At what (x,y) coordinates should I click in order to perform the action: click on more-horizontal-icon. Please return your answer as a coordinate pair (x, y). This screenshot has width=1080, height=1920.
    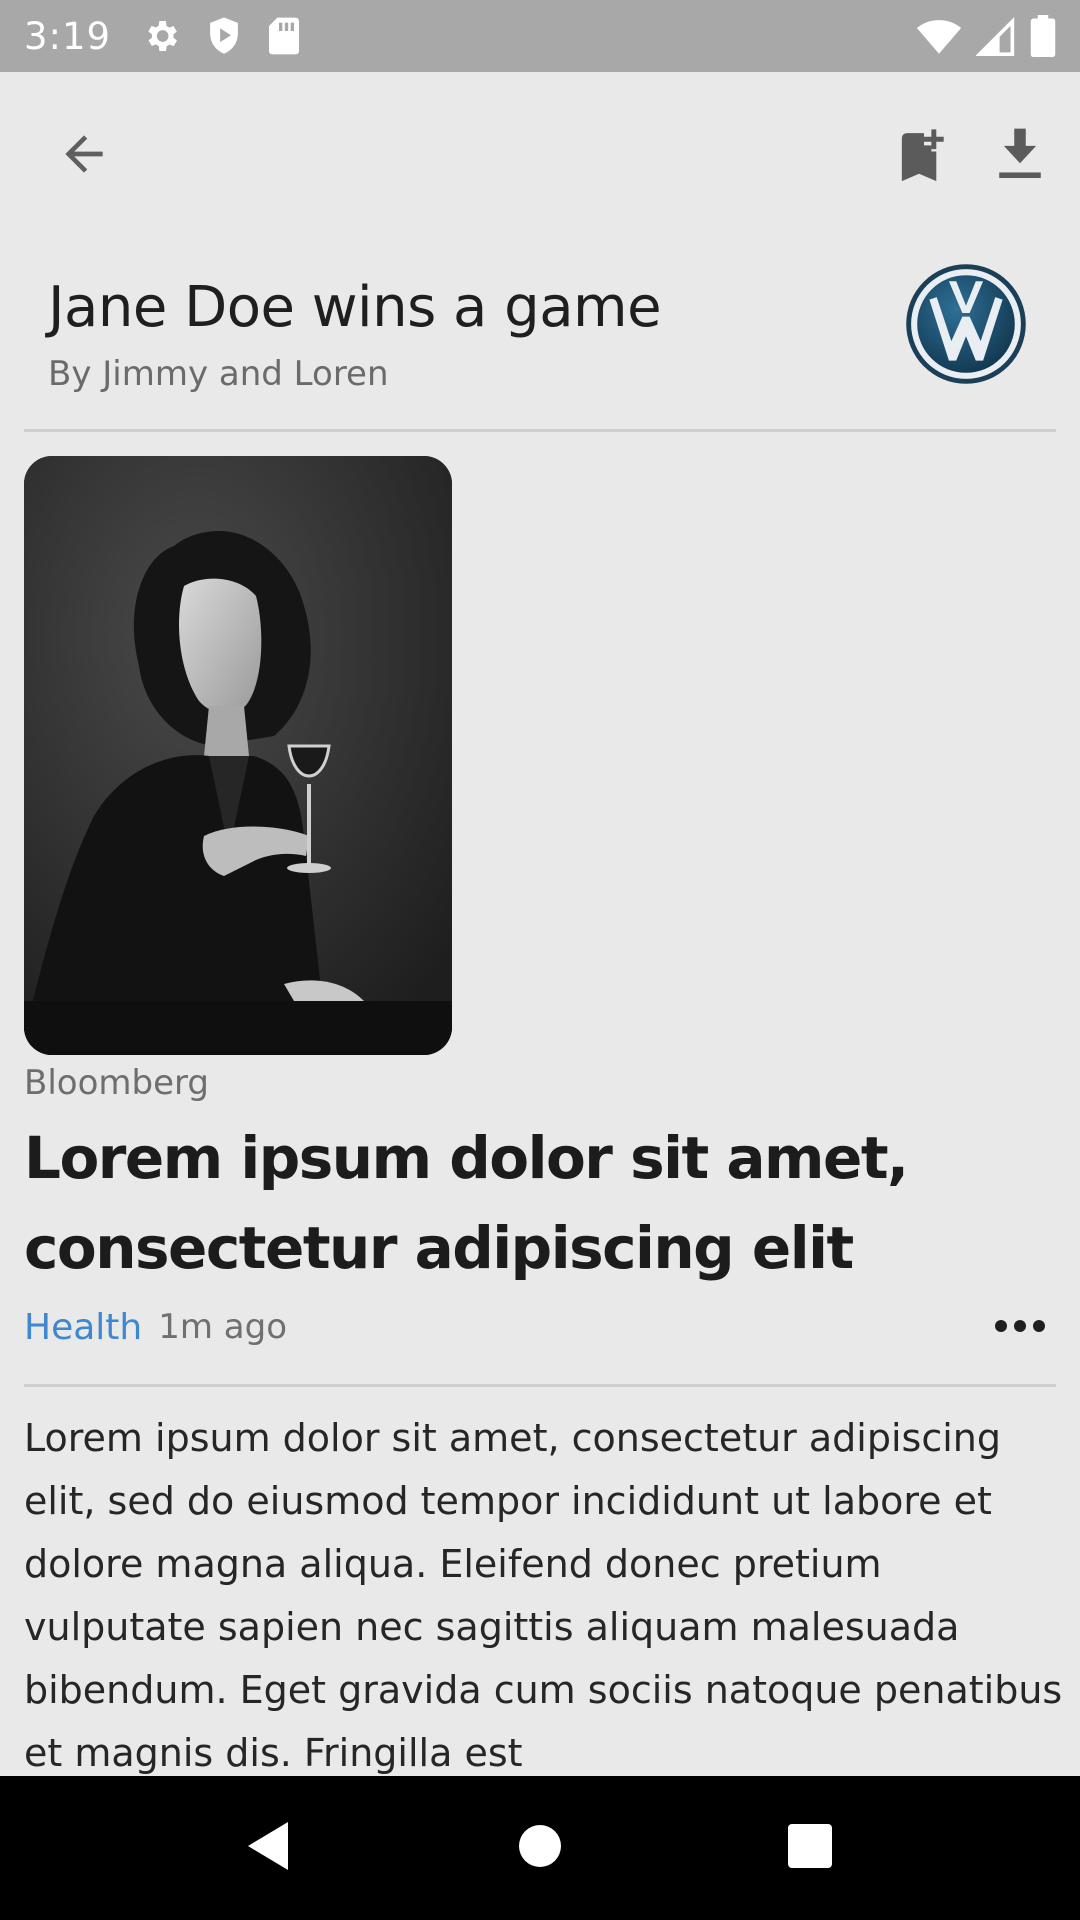
    Looking at the image, I should click on (1020, 1327).